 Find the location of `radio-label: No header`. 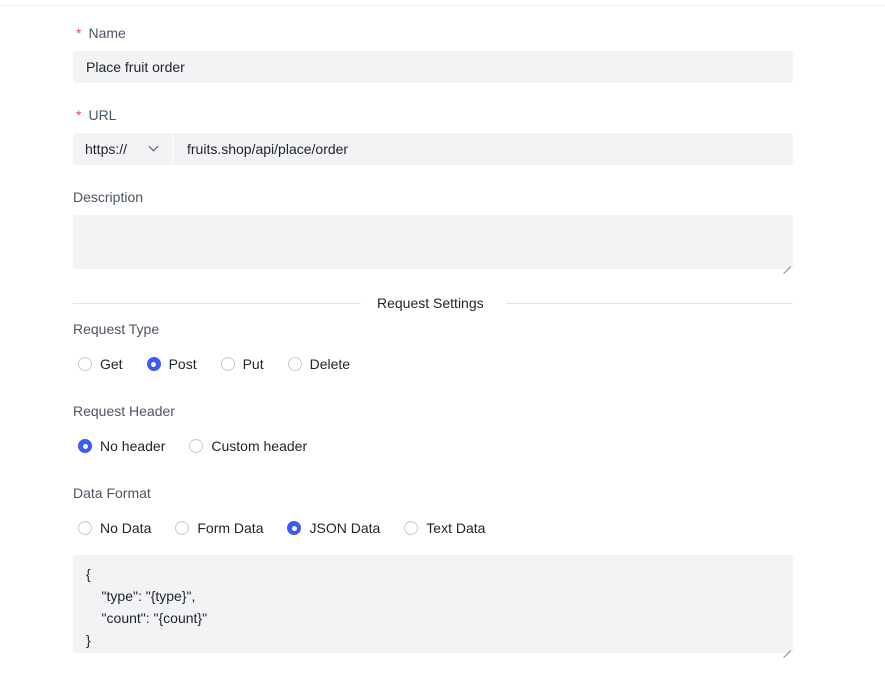

radio-label: No header is located at coordinates (133, 446).